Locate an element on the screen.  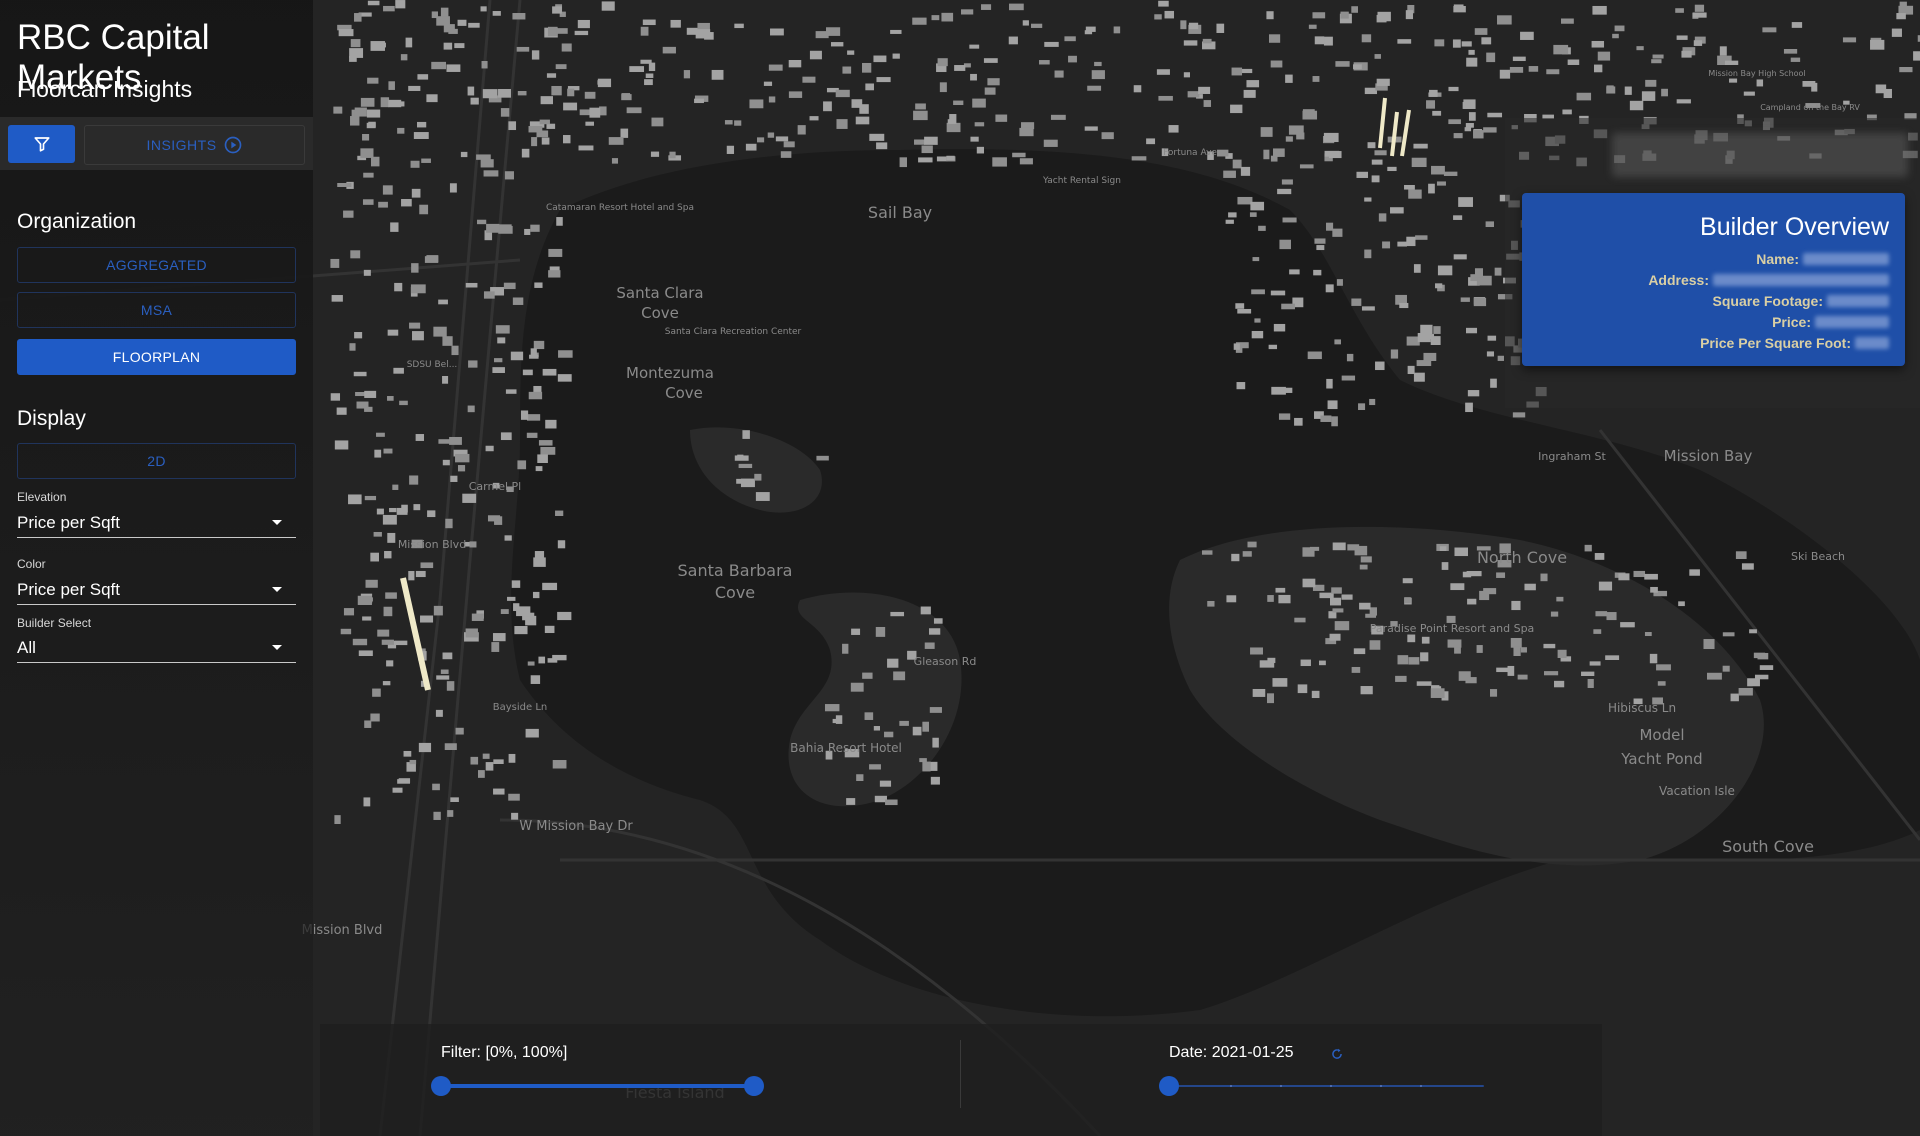
builder-select: All is located at coordinates (156, 648).